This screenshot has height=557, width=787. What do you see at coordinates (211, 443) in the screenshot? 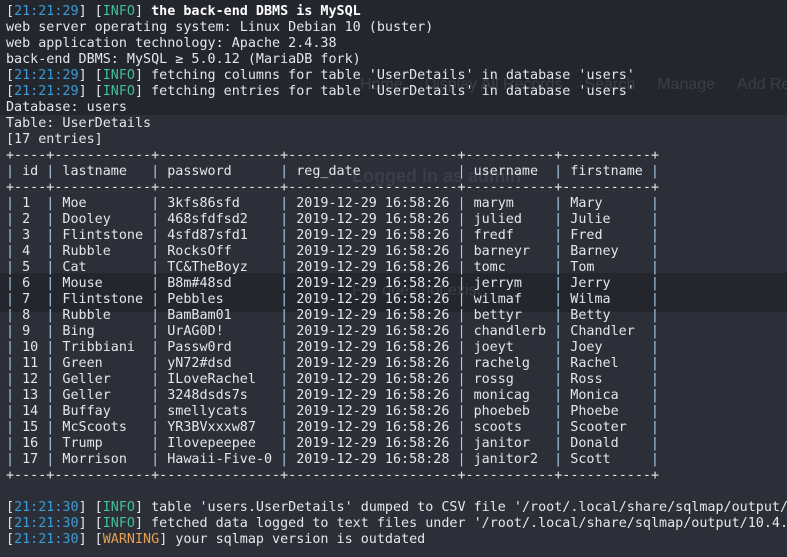
I see `table-cell-password: Ilovepeepee` at bounding box center [211, 443].